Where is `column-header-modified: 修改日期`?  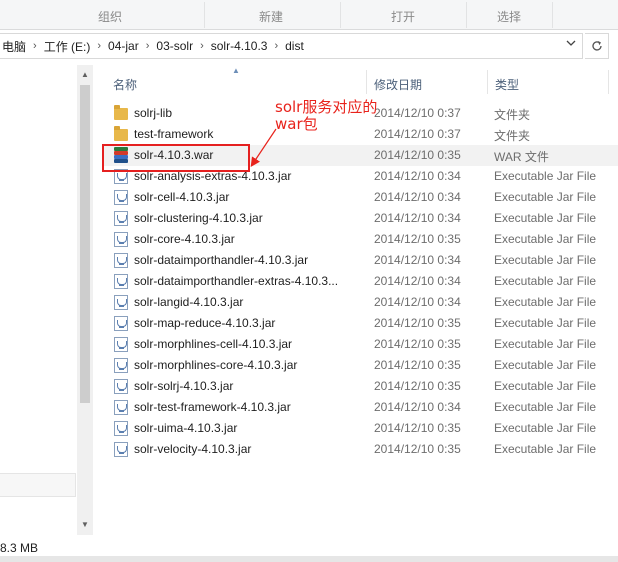
column-header-modified: 修改日期 is located at coordinates (427, 83).